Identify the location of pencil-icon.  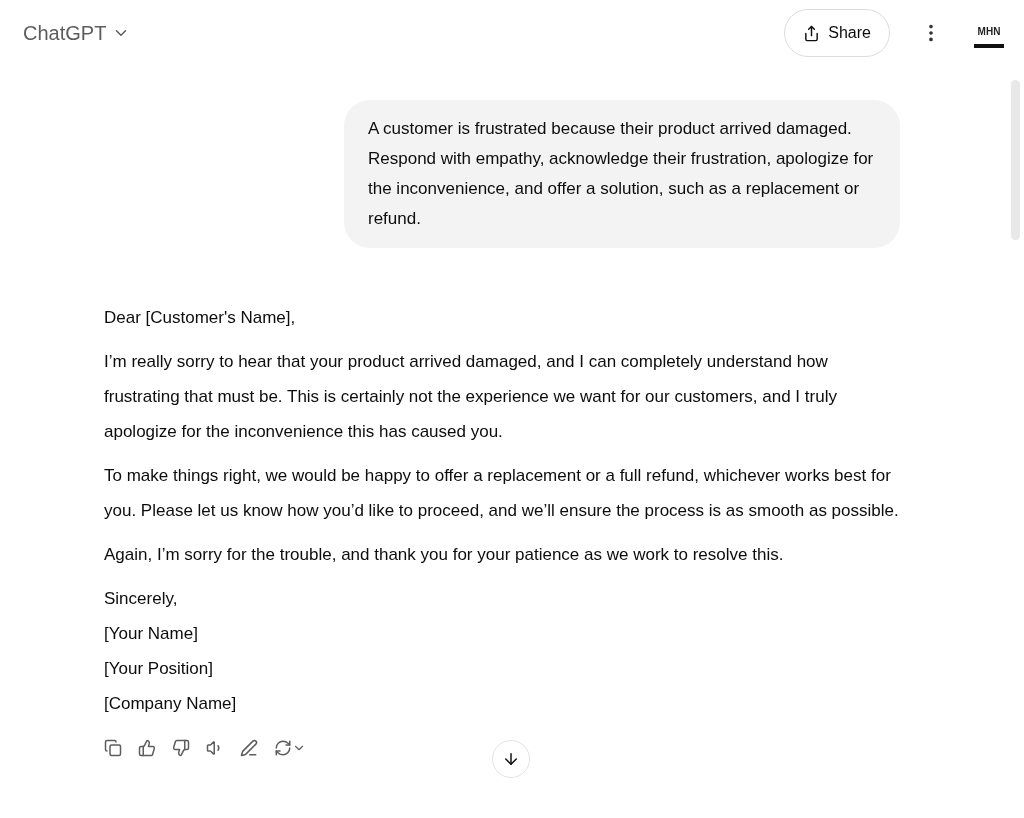
(249, 748).